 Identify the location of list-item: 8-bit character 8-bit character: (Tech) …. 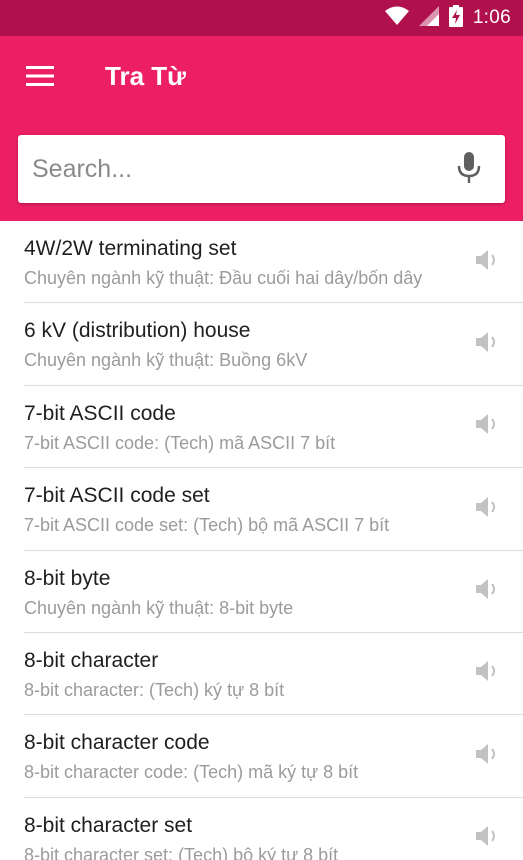
(261, 674).